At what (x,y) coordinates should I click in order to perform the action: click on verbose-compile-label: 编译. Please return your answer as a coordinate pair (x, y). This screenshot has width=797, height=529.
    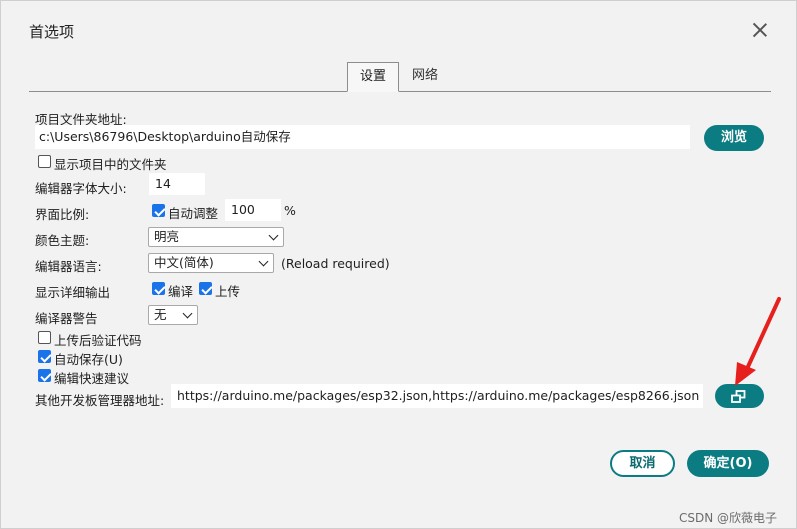
    Looking at the image, I should click on (181, 291).